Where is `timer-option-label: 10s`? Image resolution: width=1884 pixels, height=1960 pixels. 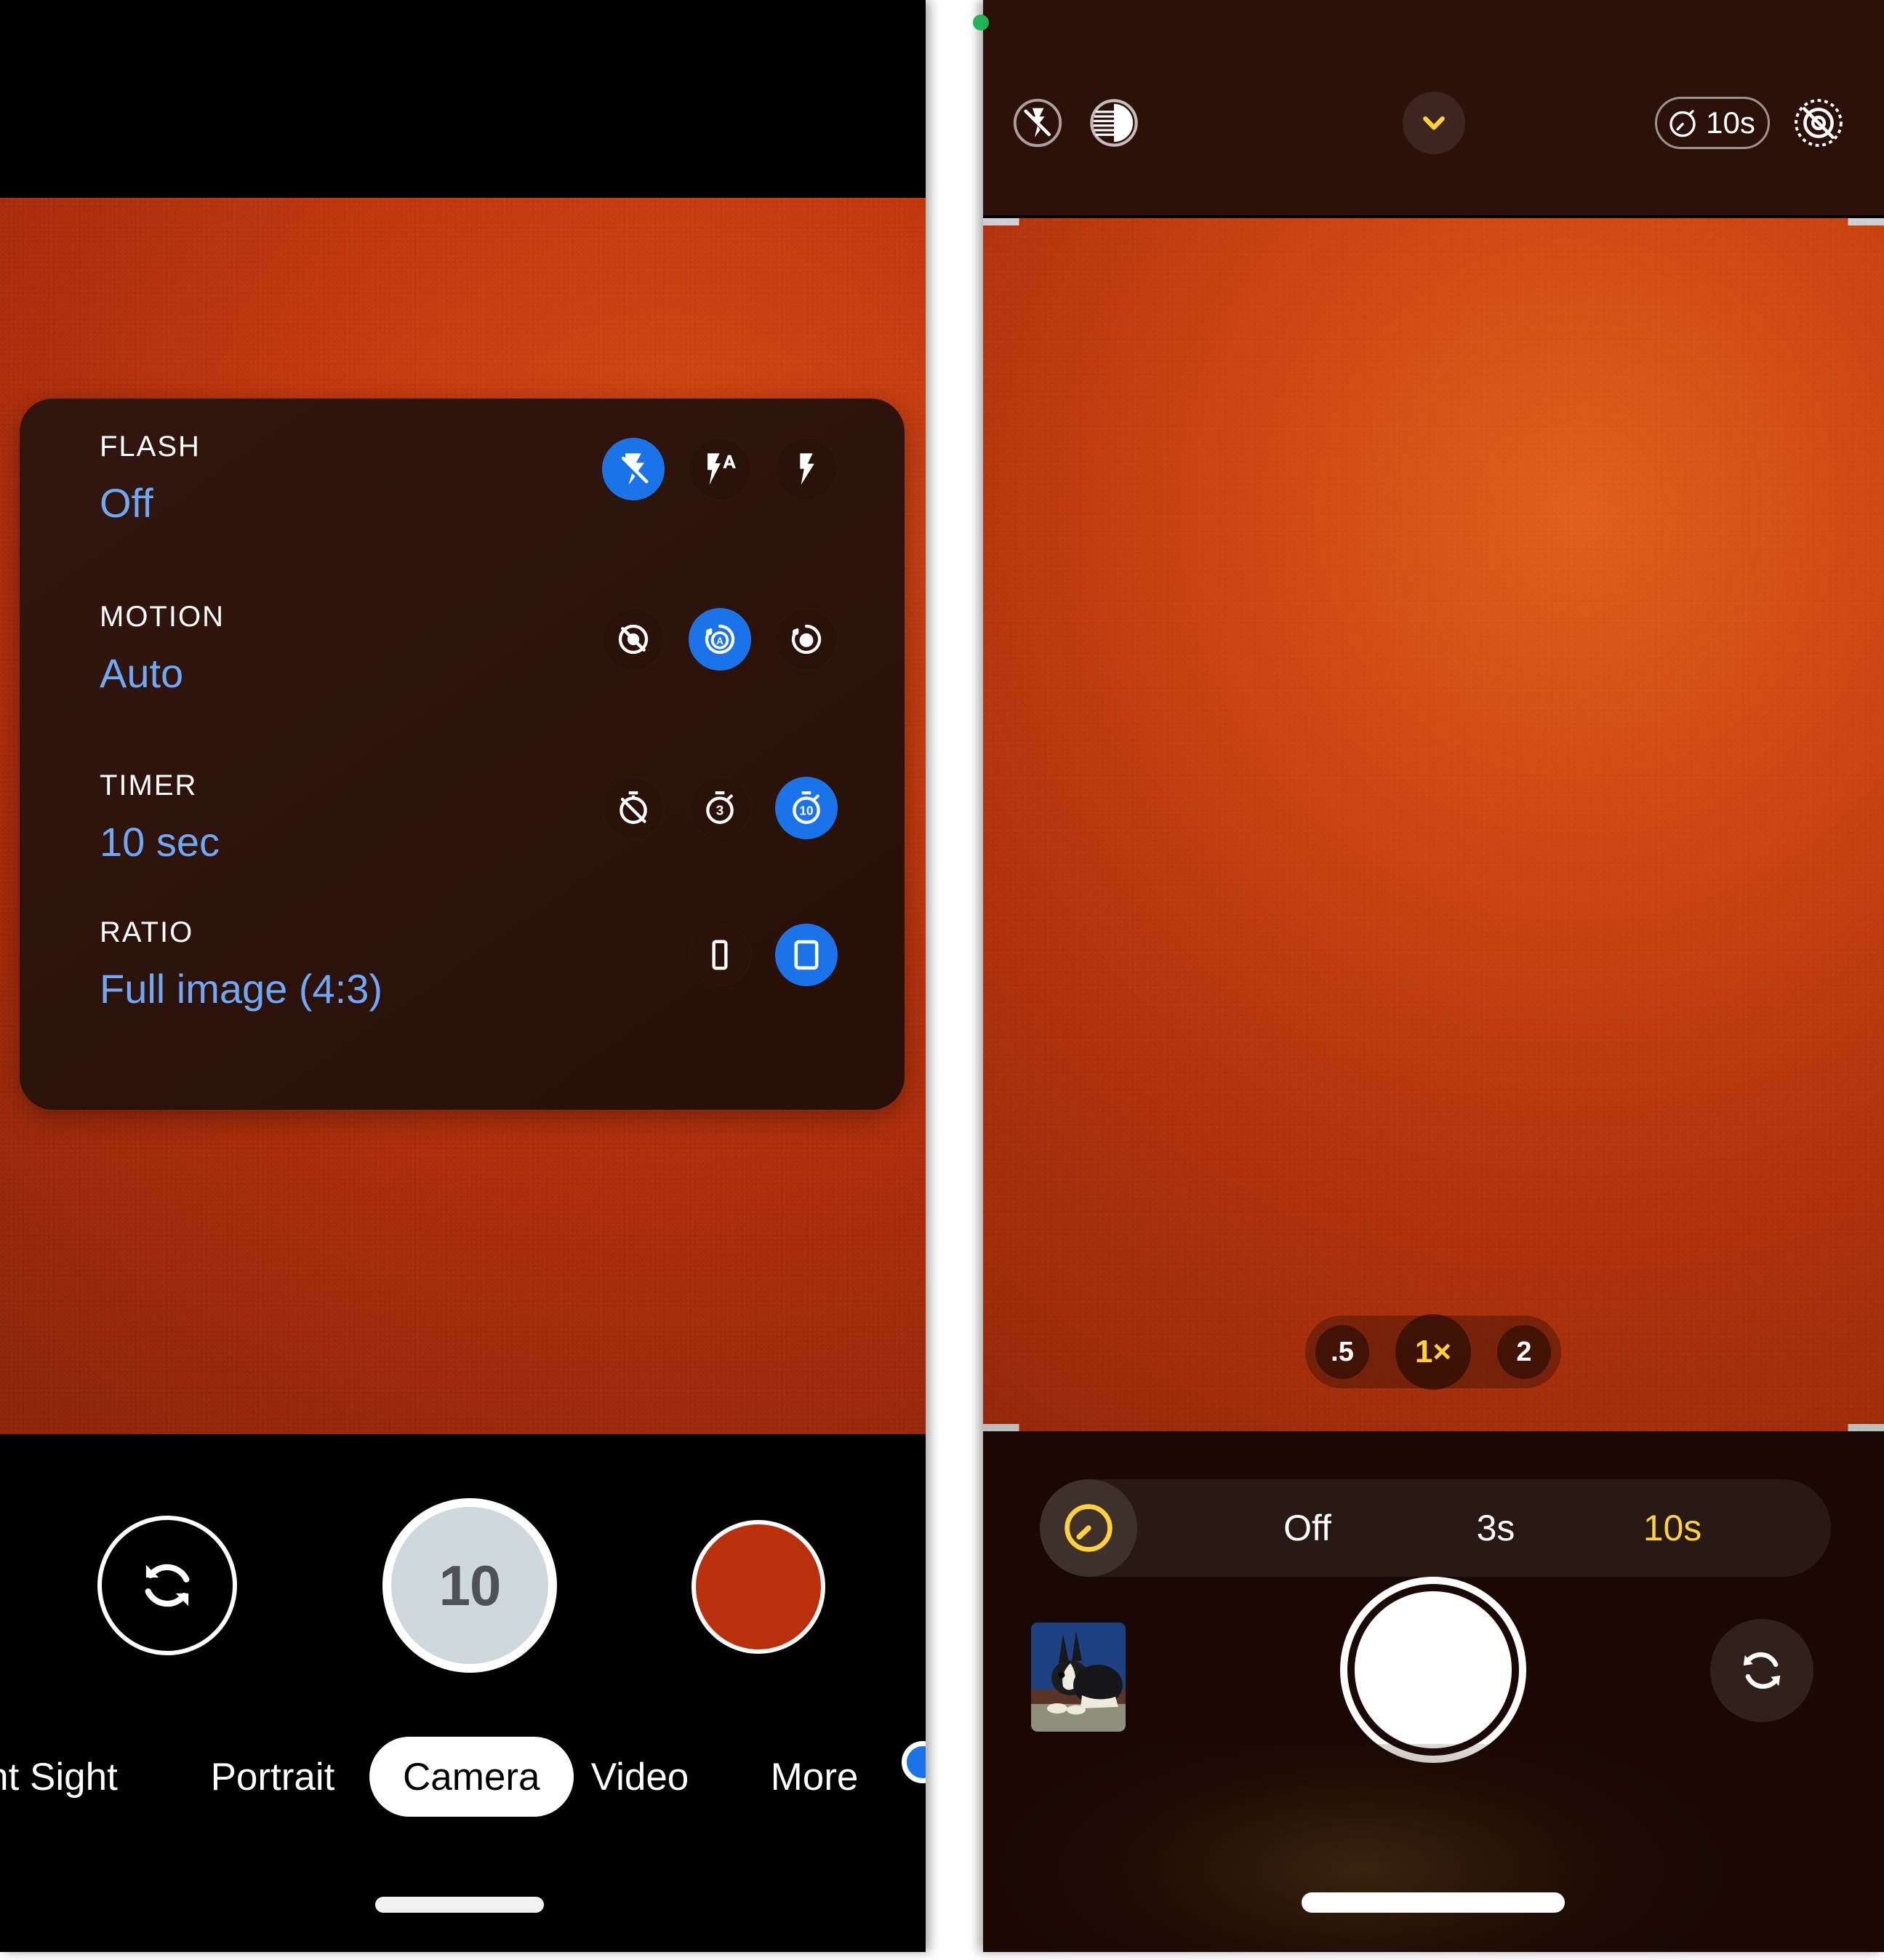
timer-option-label: 10s is located at coordinates (1672, 1528).